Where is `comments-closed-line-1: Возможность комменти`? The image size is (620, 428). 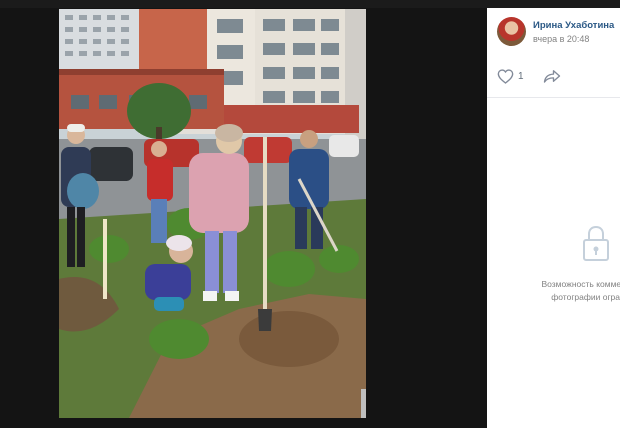 comments-closed-line-1: Возможность комменти is located at coordinates (580, 284).